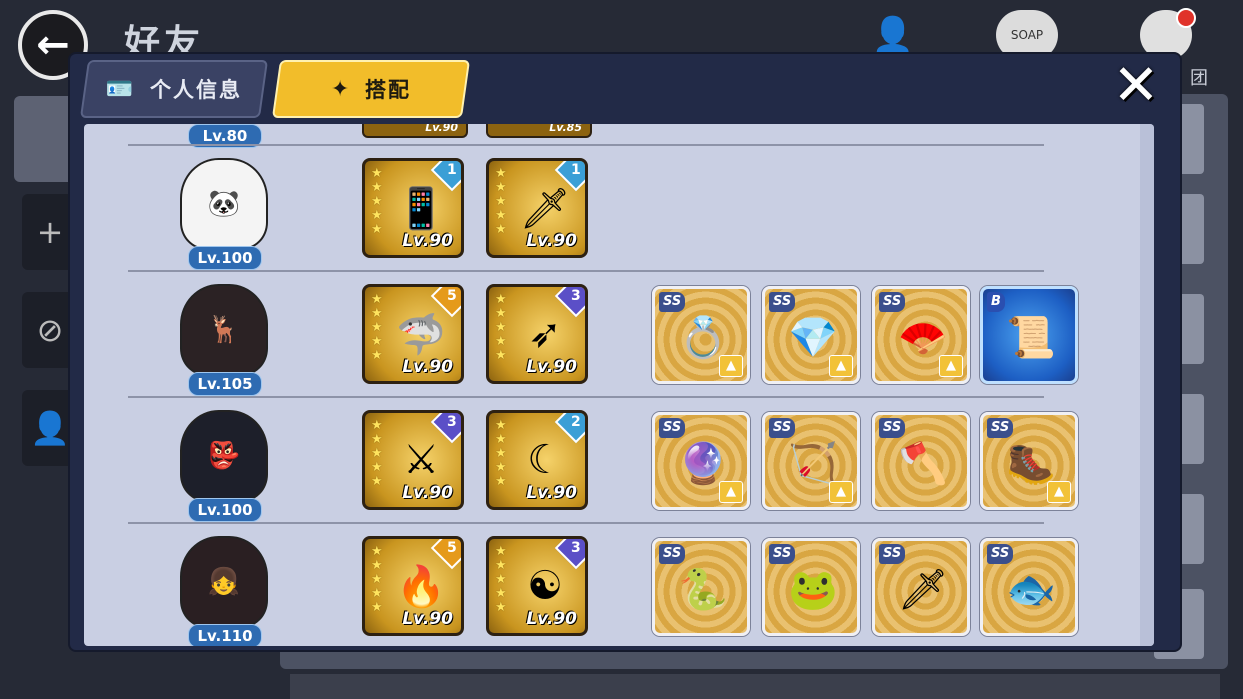 This screenshot has width=1243, height=699. I want to click on gear-slot: SS 🥾 ▲, so click(1029, 461).